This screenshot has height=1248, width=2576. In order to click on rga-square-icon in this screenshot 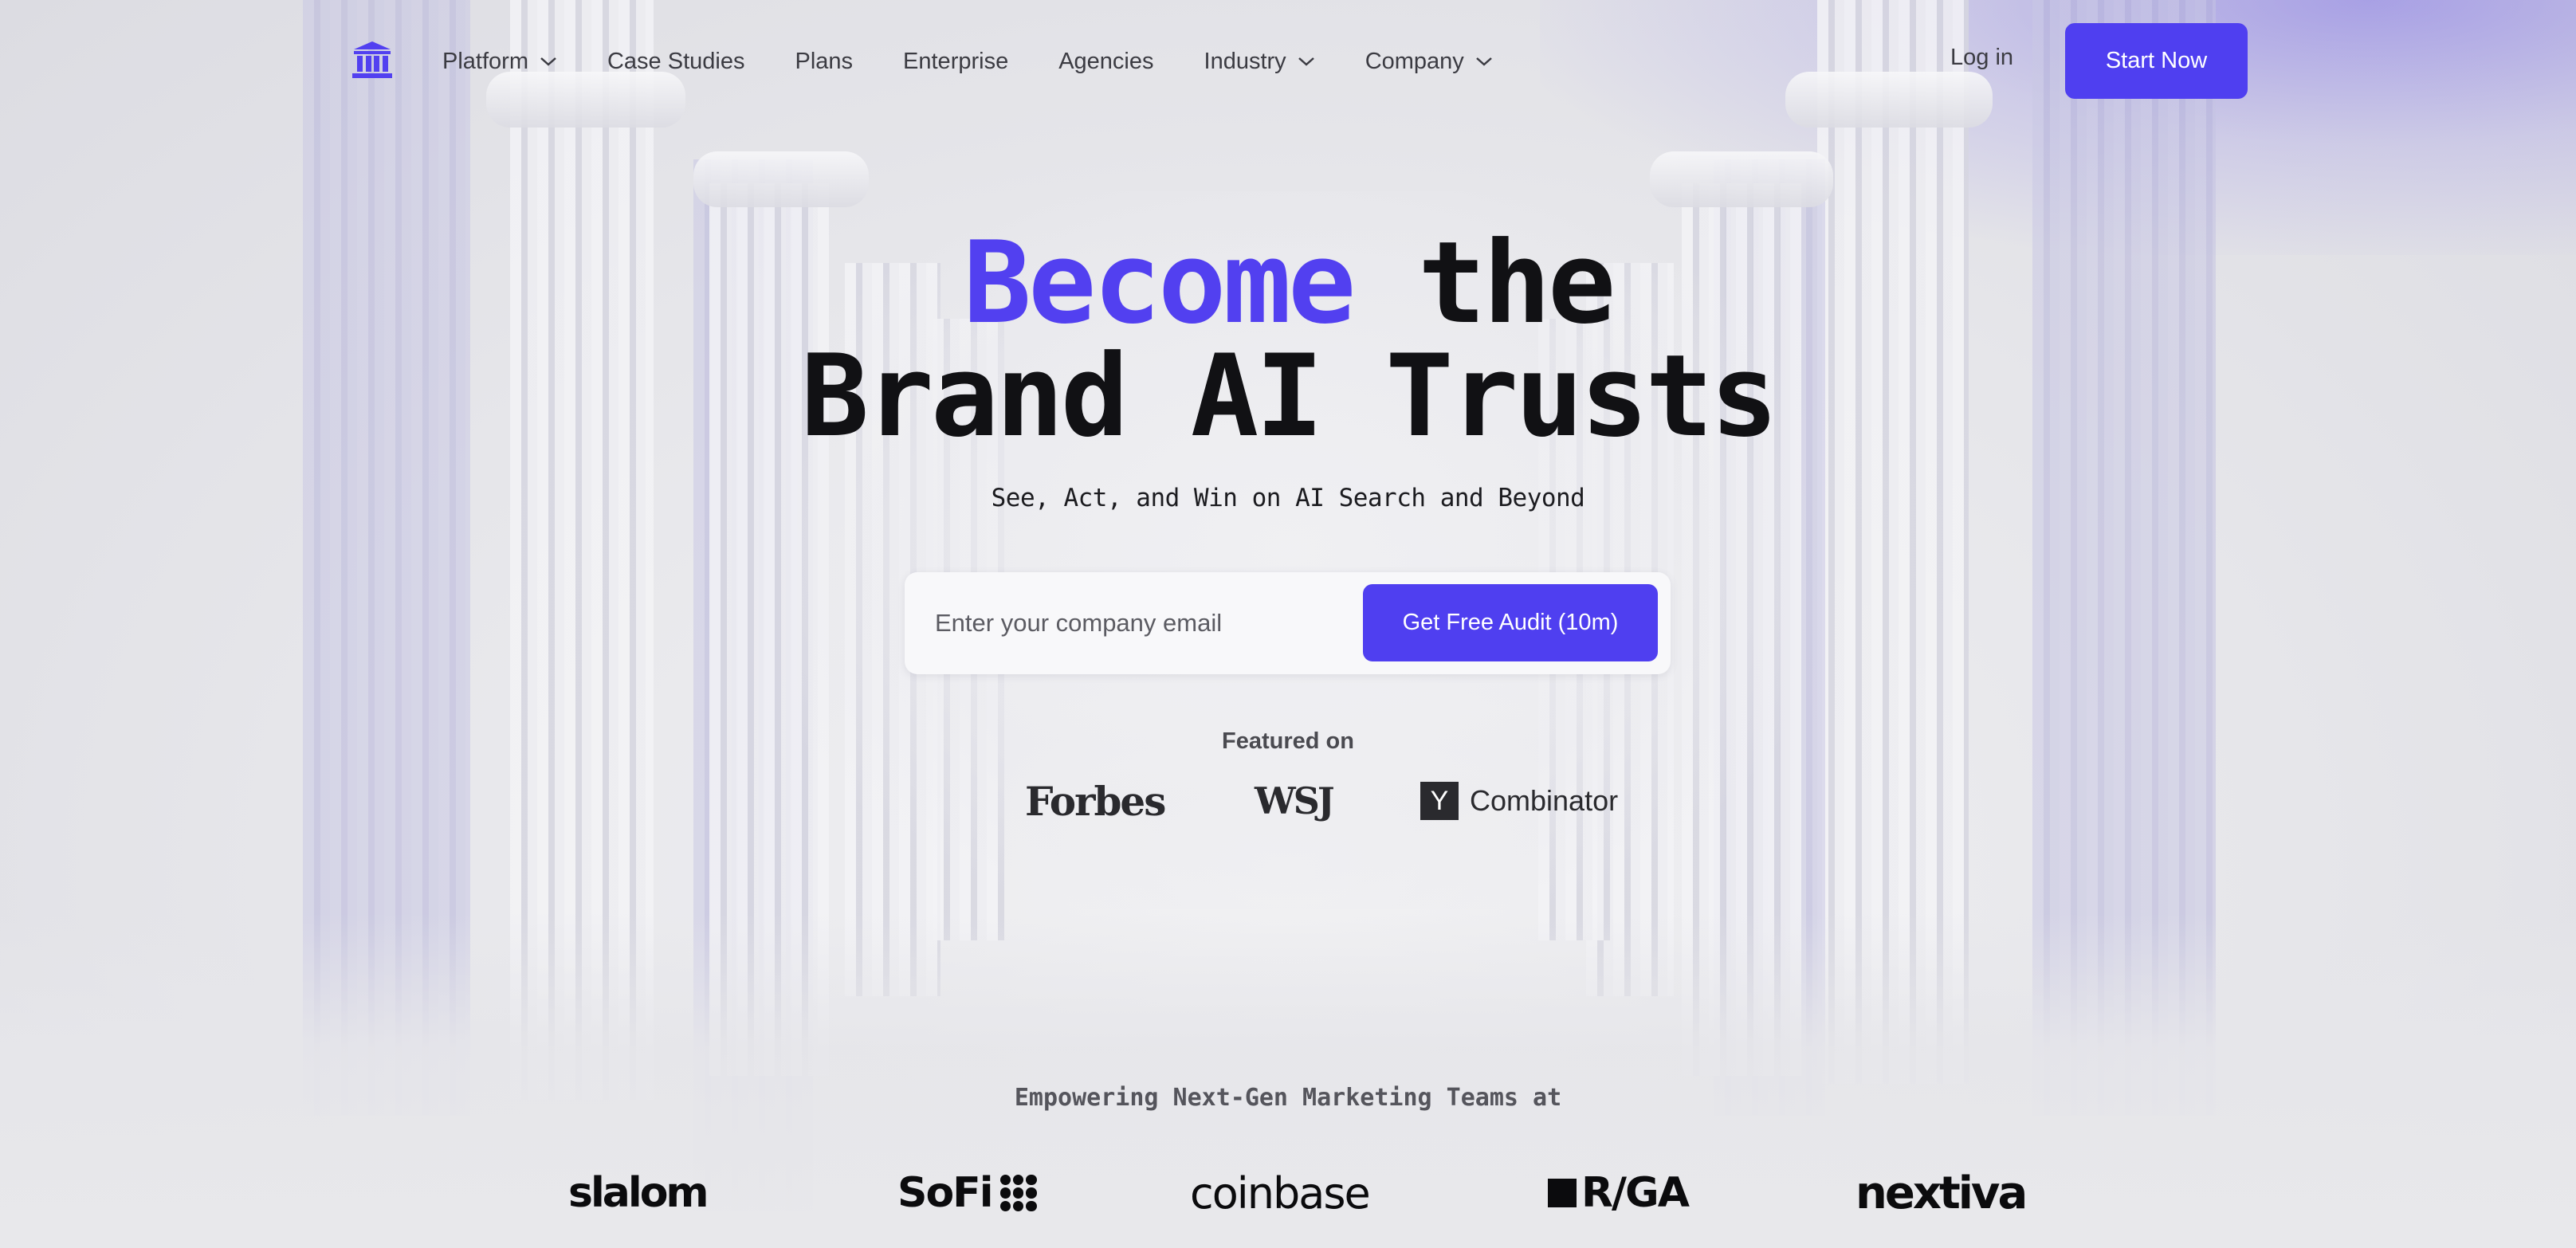, I will do `click(1562, 1193)`.